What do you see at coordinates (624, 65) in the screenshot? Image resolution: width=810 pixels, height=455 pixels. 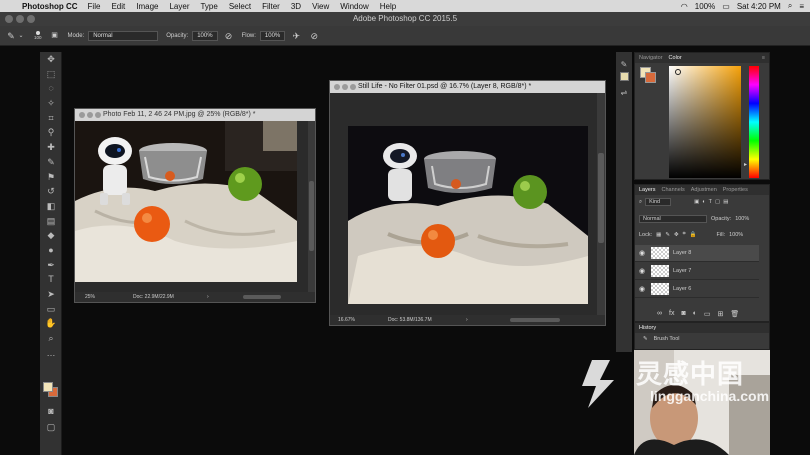 I see `brush-presets-icon: ✎` at bounding box center [624, 65].